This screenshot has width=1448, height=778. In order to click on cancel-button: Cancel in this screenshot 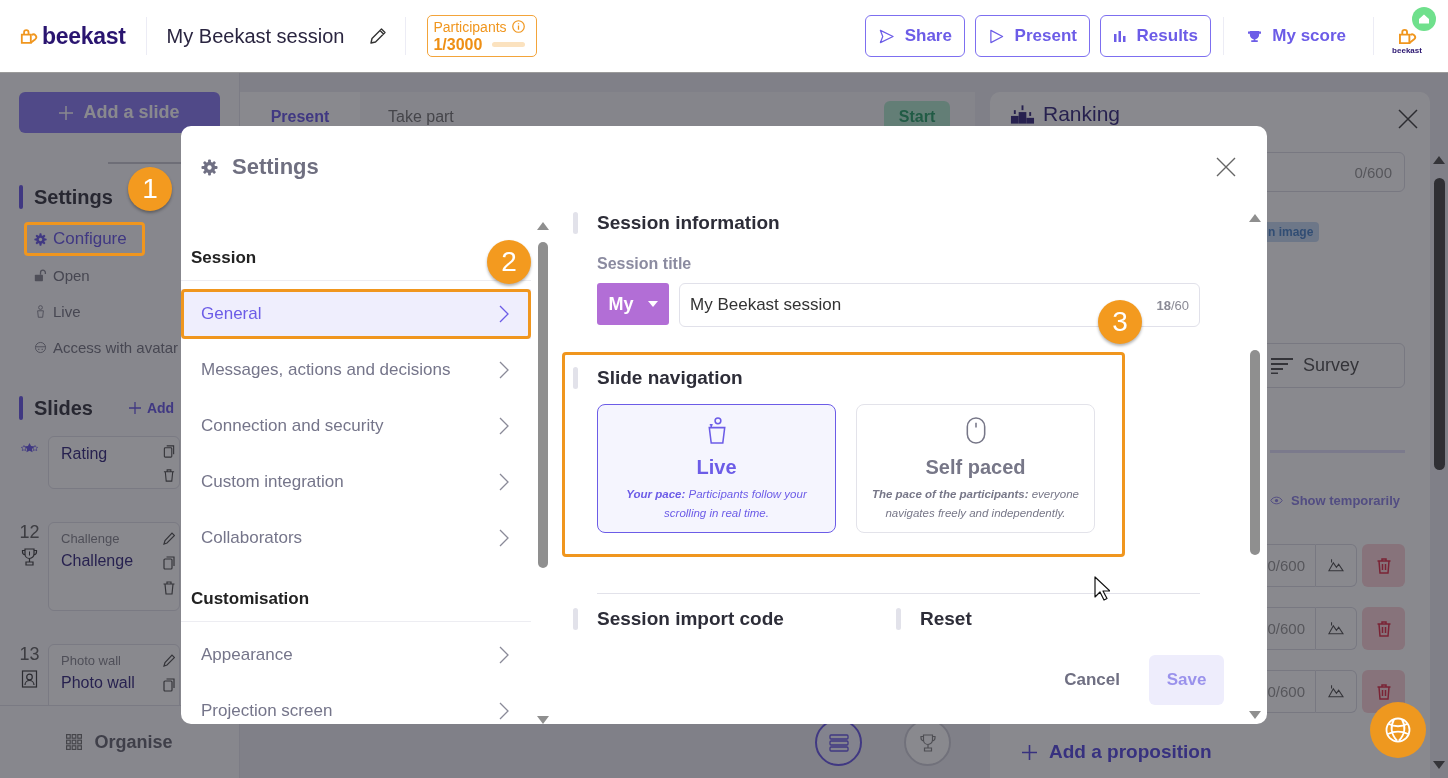, I will do `click(1092, 680)`.